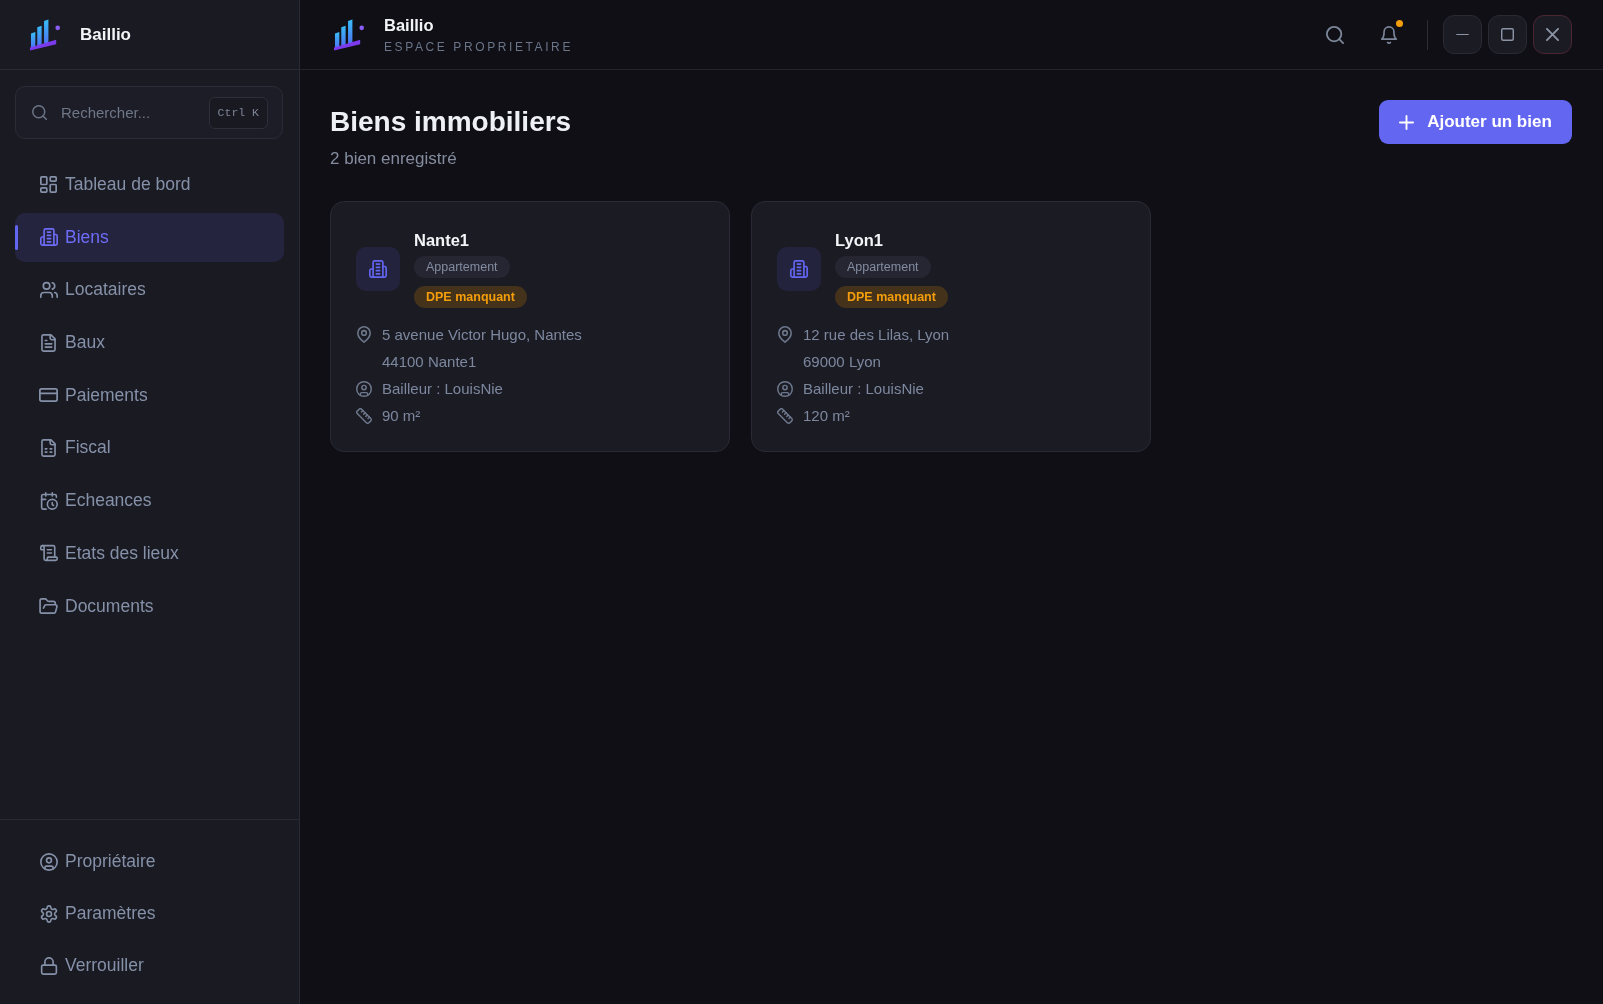  Describe the element at coordinates (859, 240) in the screenshot. I see `property-name: Lyon1` at that location.